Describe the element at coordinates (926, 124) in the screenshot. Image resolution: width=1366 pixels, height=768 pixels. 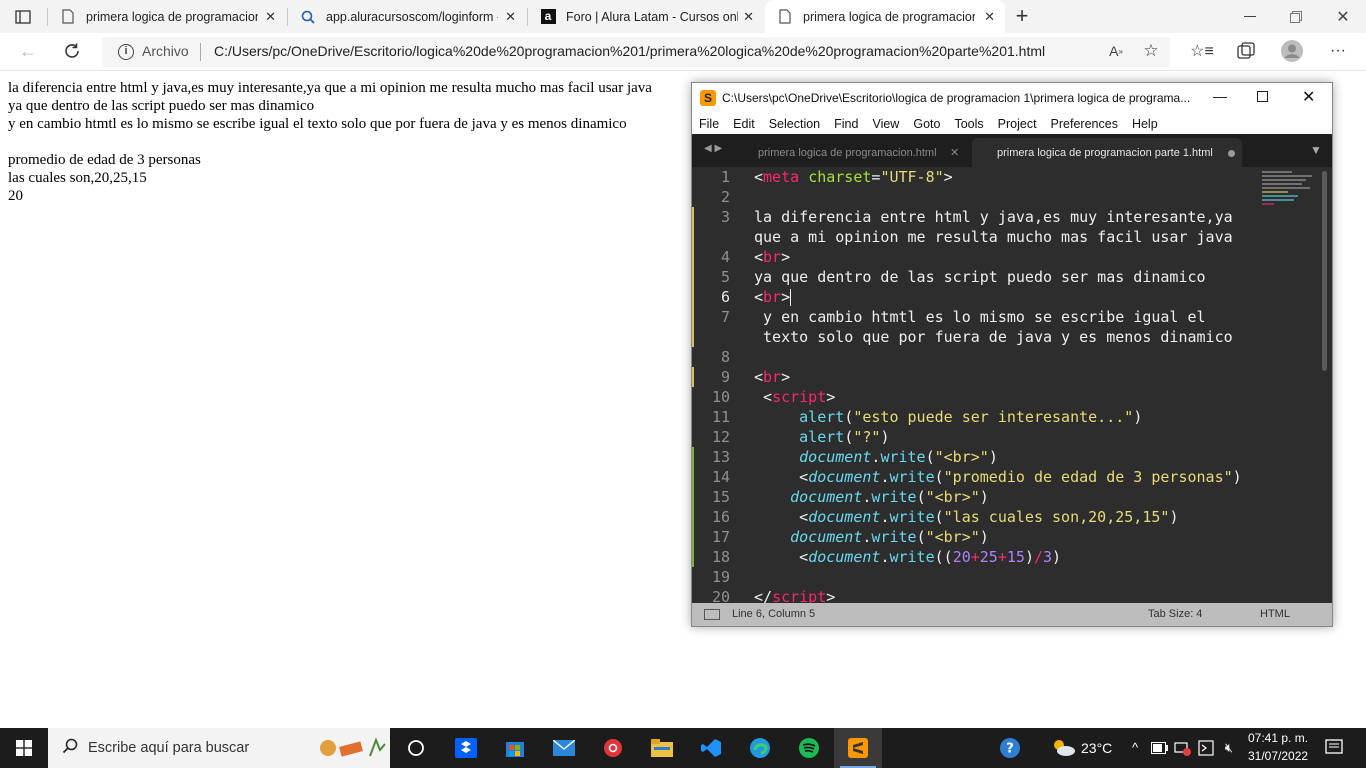
I see `menu-goto: Goto` at that location.